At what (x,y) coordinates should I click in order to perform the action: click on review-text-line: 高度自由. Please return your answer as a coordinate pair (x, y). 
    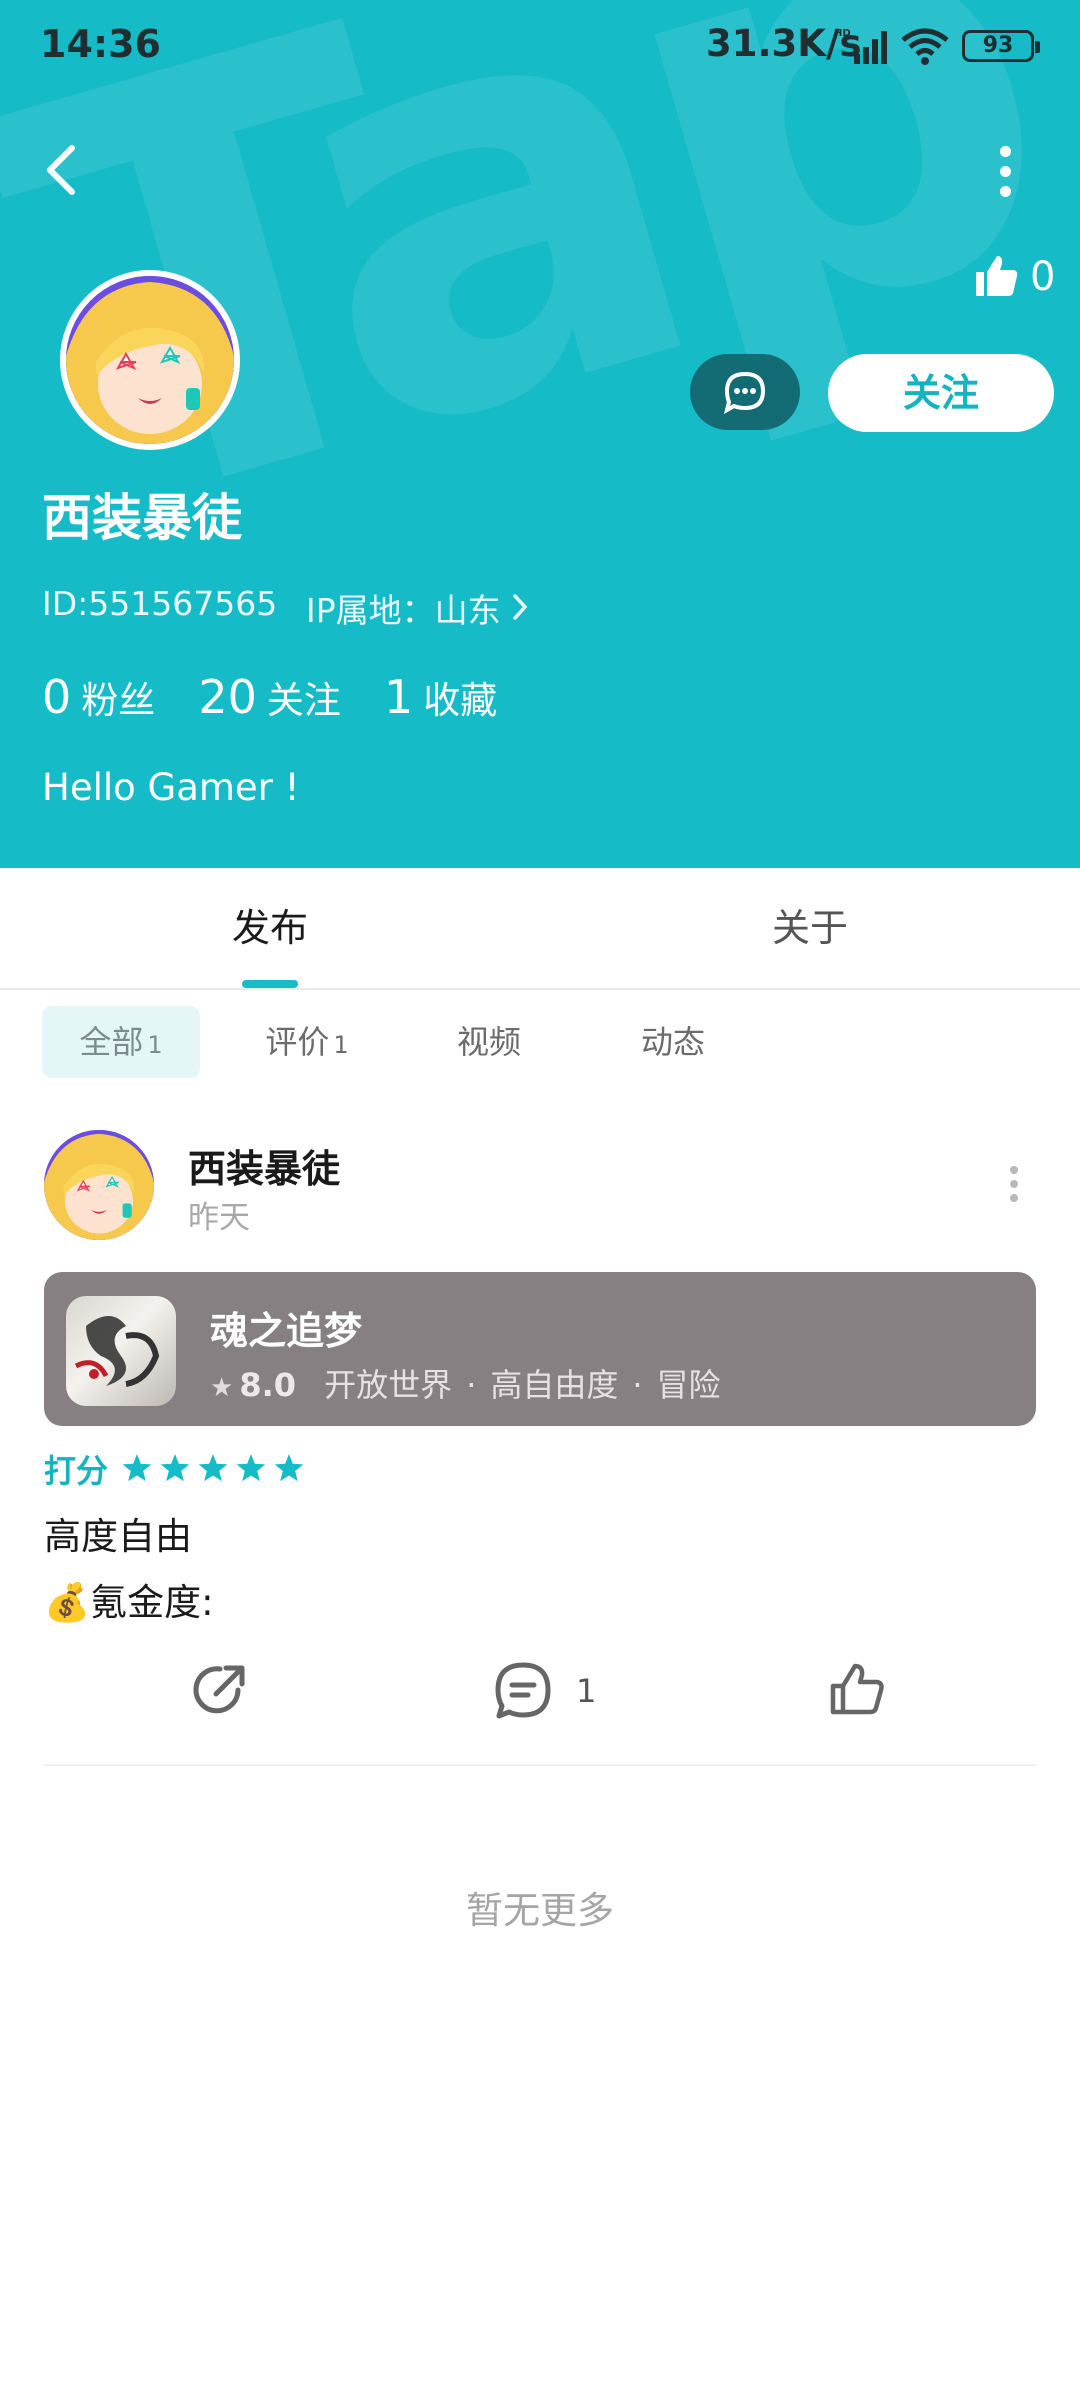
    Looking at the image, I should click on (118, 1536).